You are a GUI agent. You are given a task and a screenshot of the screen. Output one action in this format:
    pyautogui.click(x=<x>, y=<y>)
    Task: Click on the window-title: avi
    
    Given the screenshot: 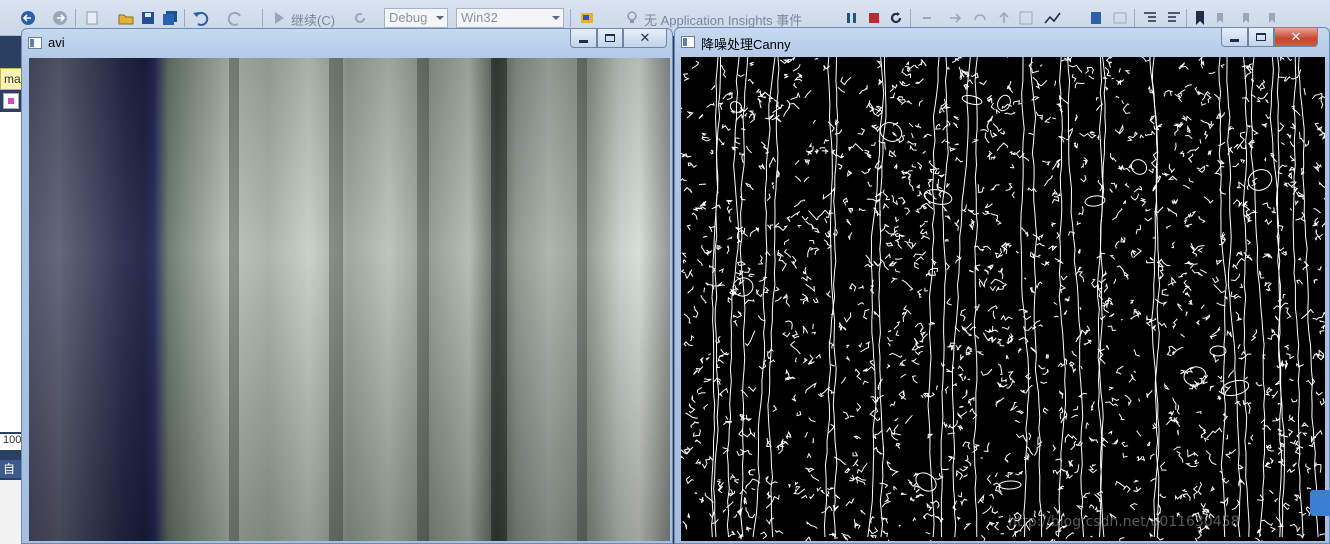 What is the action you would take?
    pyautogui.click(x=56, y=42)
    